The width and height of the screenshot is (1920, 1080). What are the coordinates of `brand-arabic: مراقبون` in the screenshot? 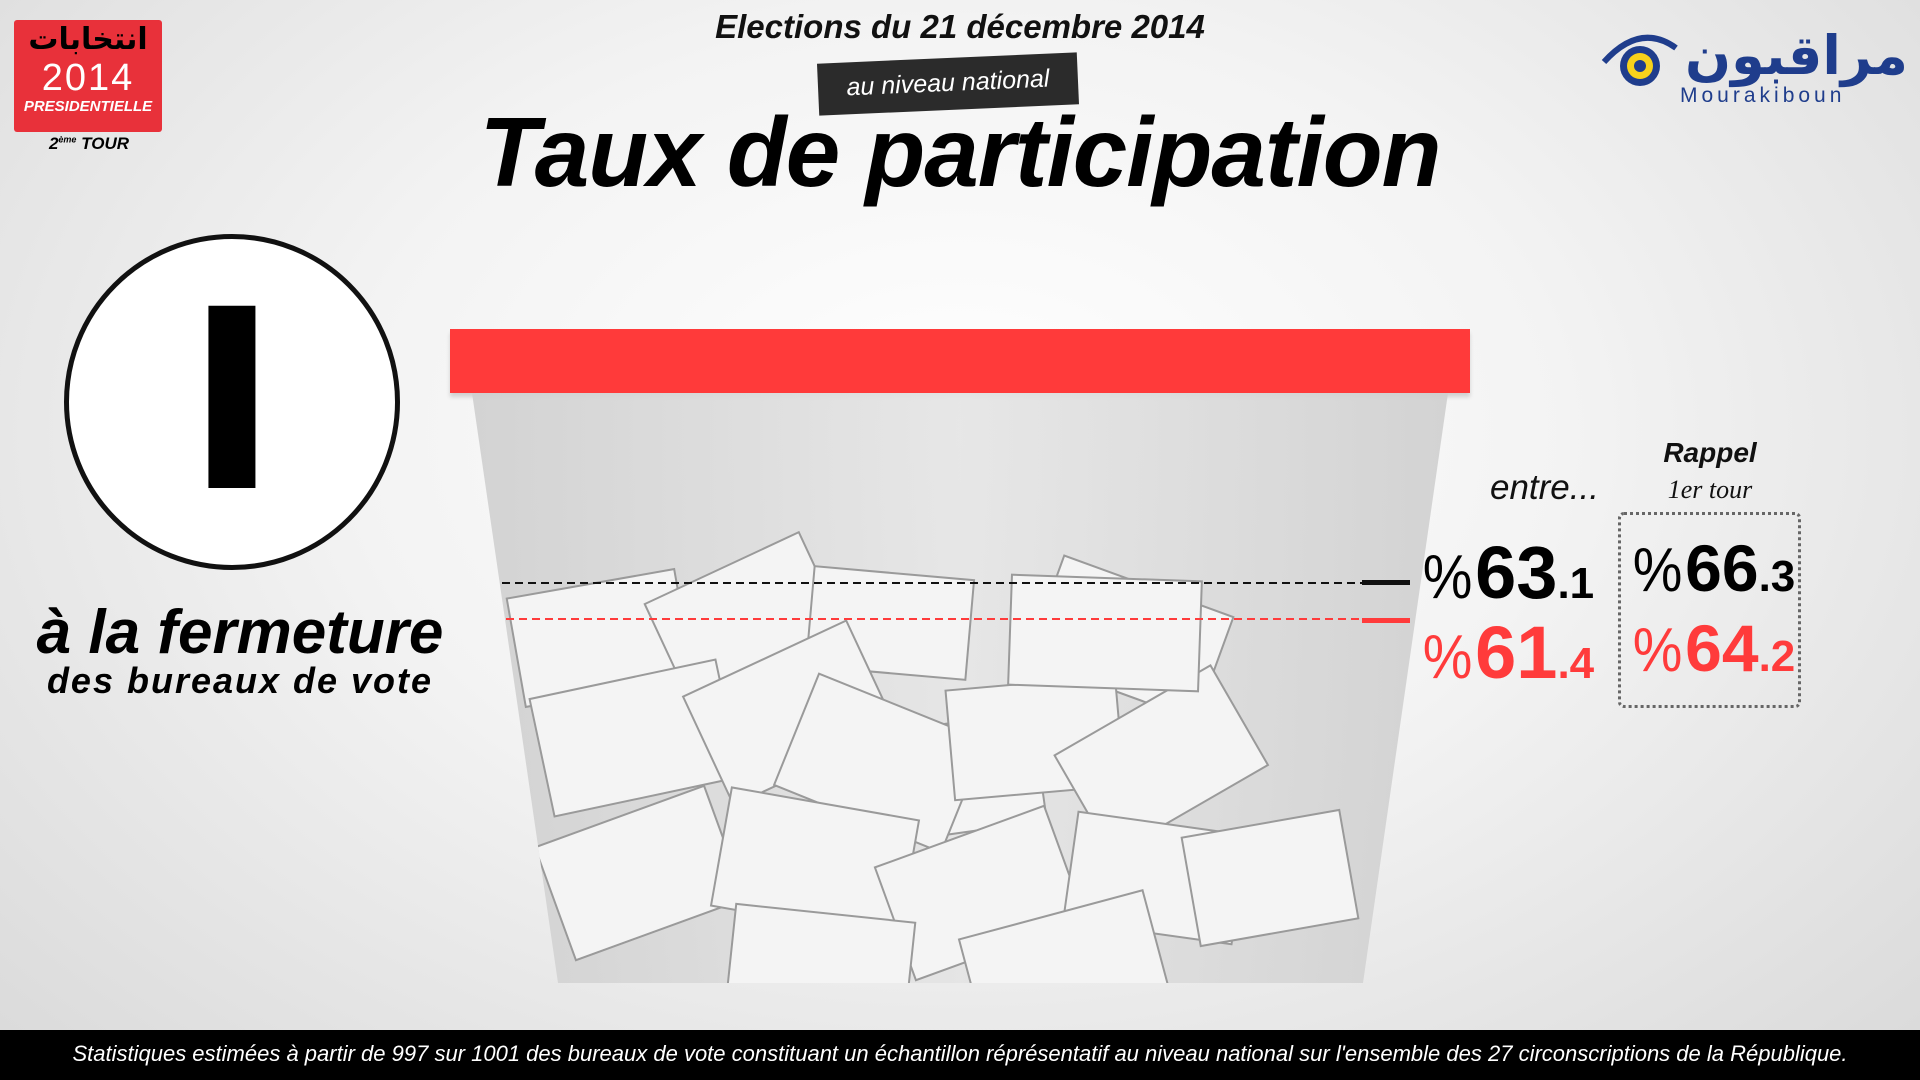 It's located at (1796, 55).